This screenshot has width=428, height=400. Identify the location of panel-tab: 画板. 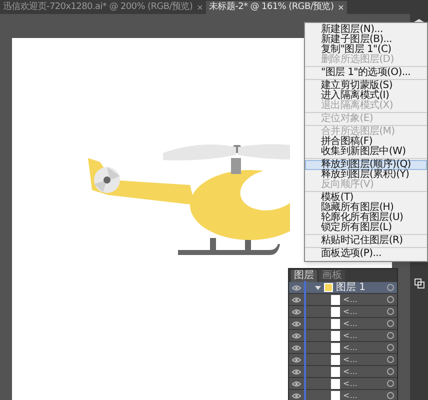
(332, 276).